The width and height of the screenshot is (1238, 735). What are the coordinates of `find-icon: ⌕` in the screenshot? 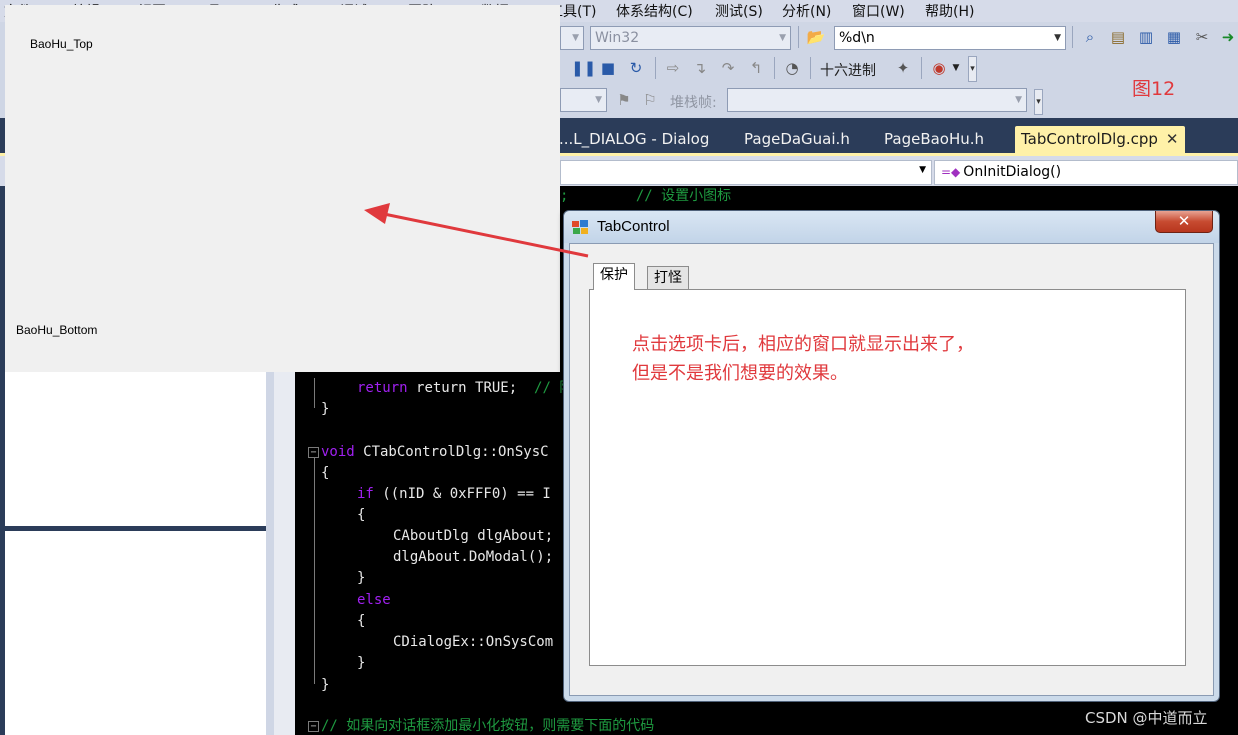 It's located at (1090, 37).